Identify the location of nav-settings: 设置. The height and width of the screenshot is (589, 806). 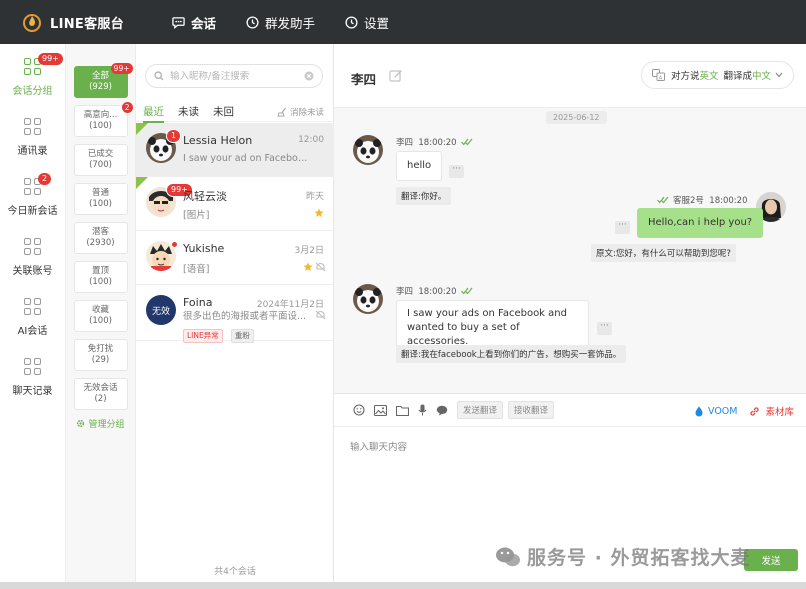
(367, 22).